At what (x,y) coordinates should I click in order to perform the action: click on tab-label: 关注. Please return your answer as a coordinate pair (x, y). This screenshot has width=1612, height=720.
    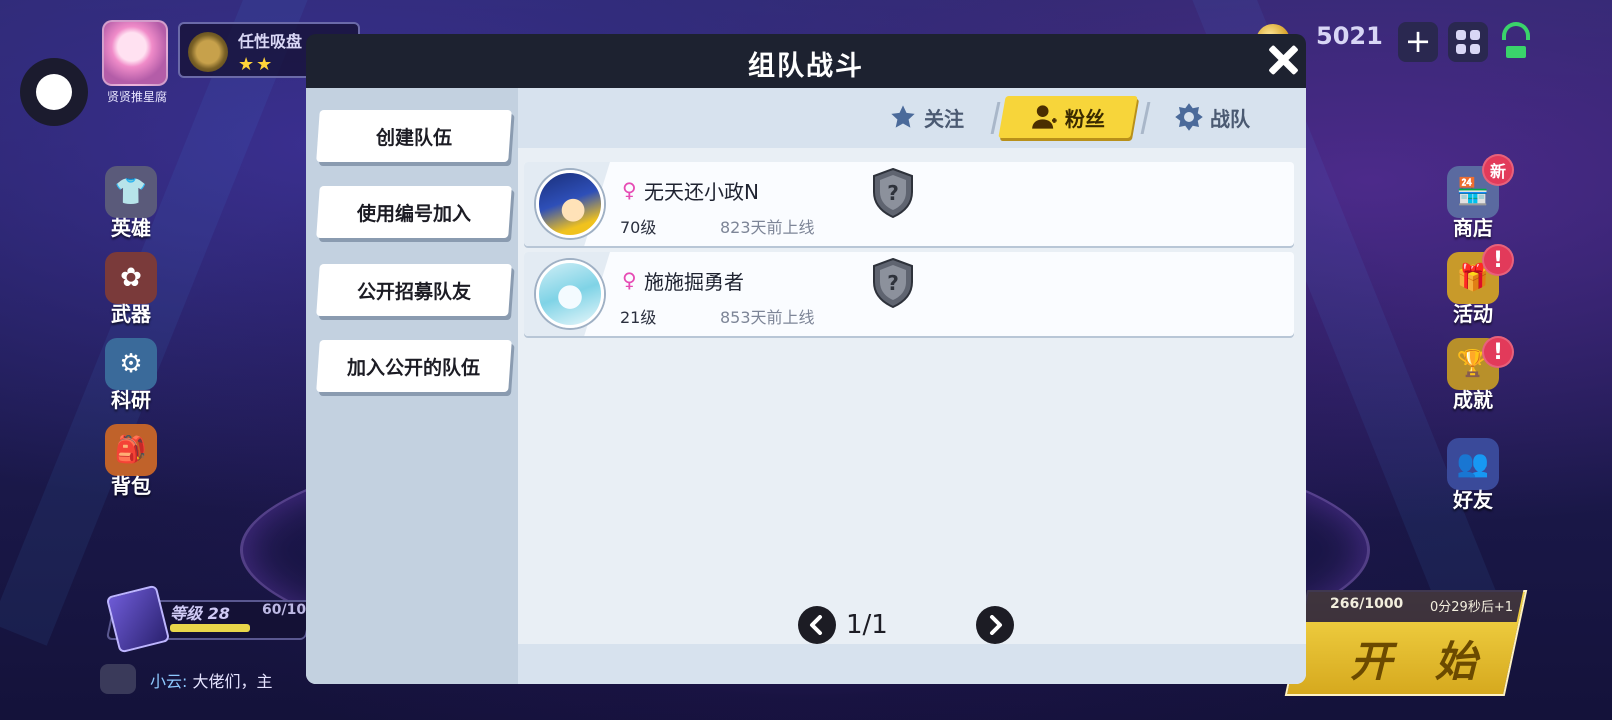
    Looking at the image, I should click on (944, 118).